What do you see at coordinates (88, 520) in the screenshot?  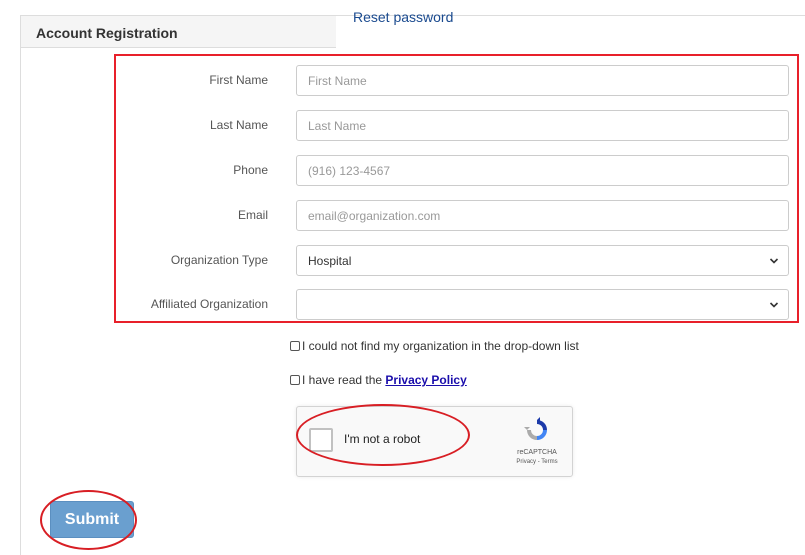 I see `submit-annotation-ellipse` at bounding box center [88, 520].